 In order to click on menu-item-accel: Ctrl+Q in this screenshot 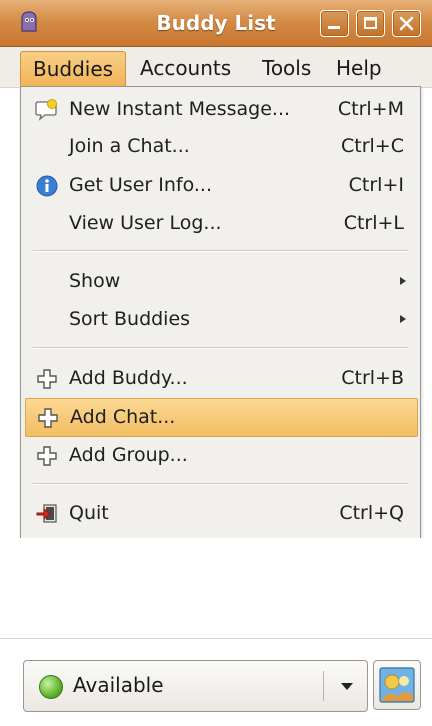, I will do `click(371, 513)`.